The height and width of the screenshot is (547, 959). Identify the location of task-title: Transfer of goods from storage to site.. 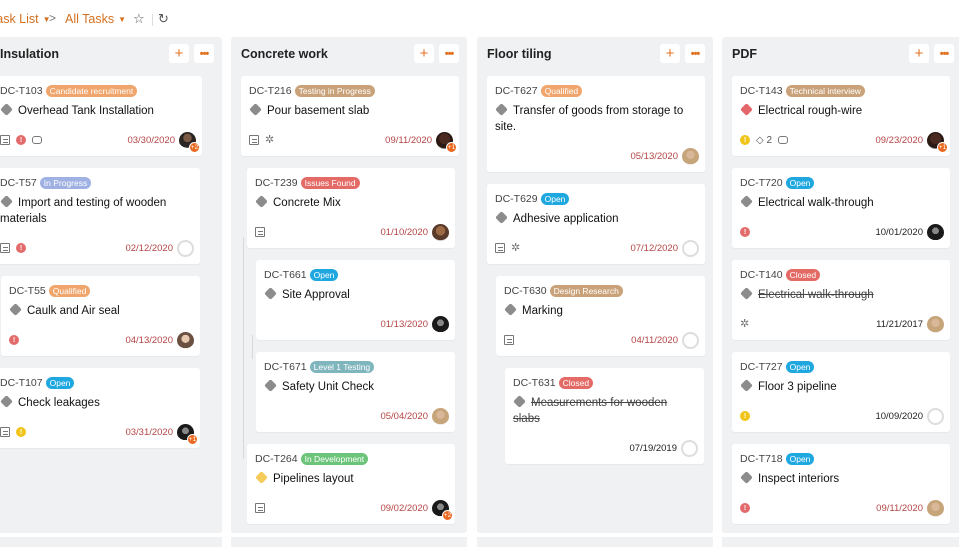
(594, 119).